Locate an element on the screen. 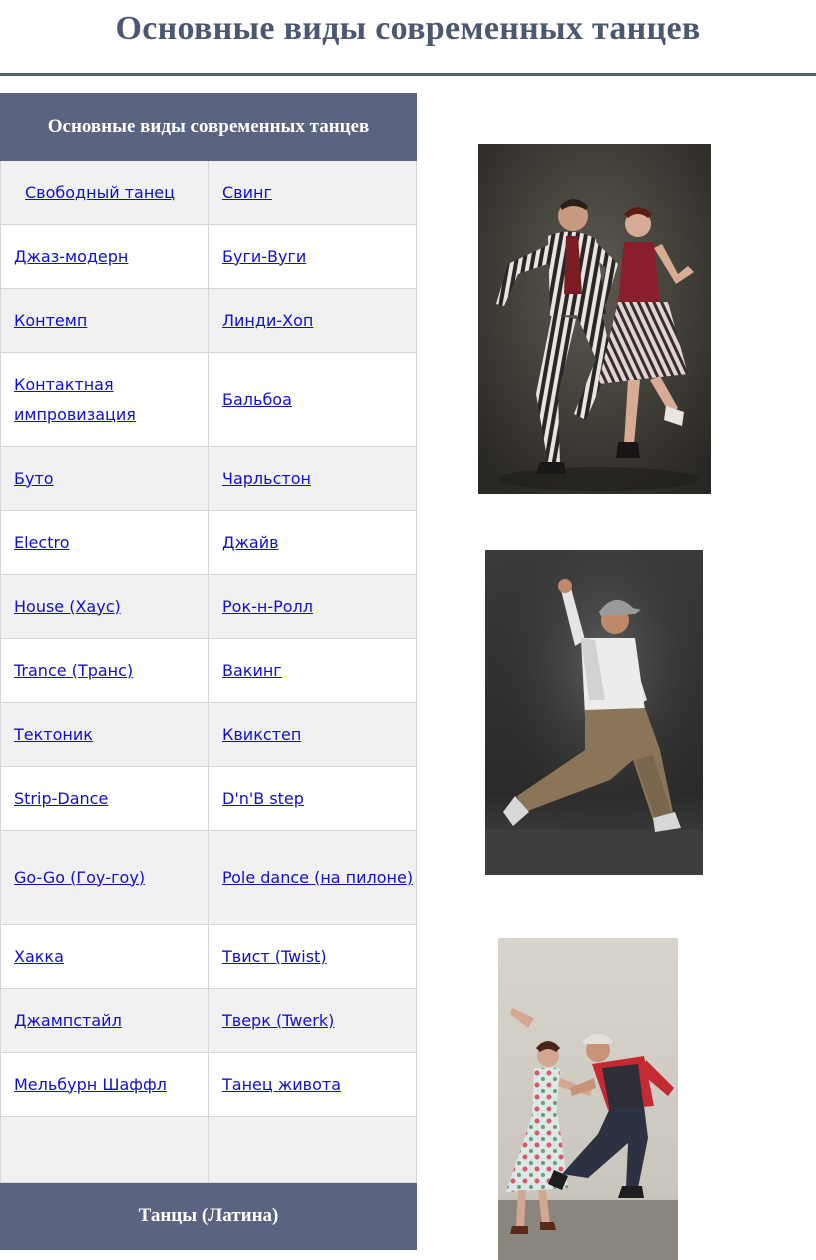  table-row: Go-Go (Гоу-гоу) Pole dance (на пилоне) is located at coordinates (209, 877).